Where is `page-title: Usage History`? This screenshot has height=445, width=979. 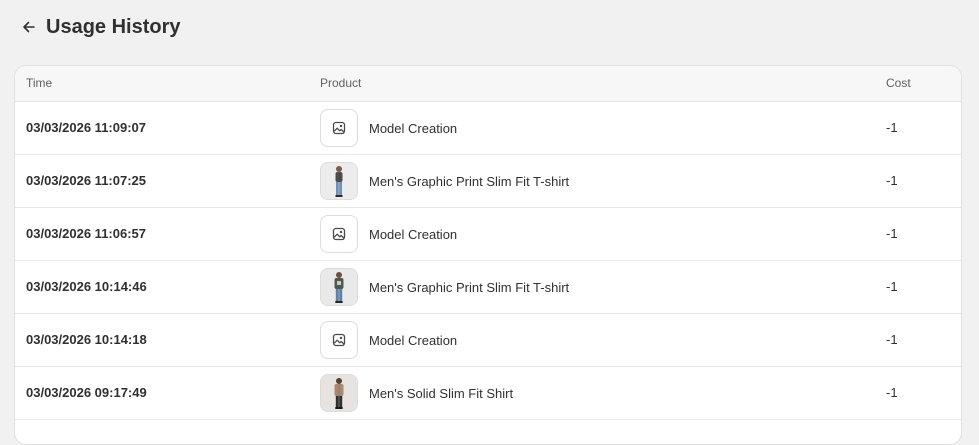 page-title: Usage History is located at coordinates (113, 26).